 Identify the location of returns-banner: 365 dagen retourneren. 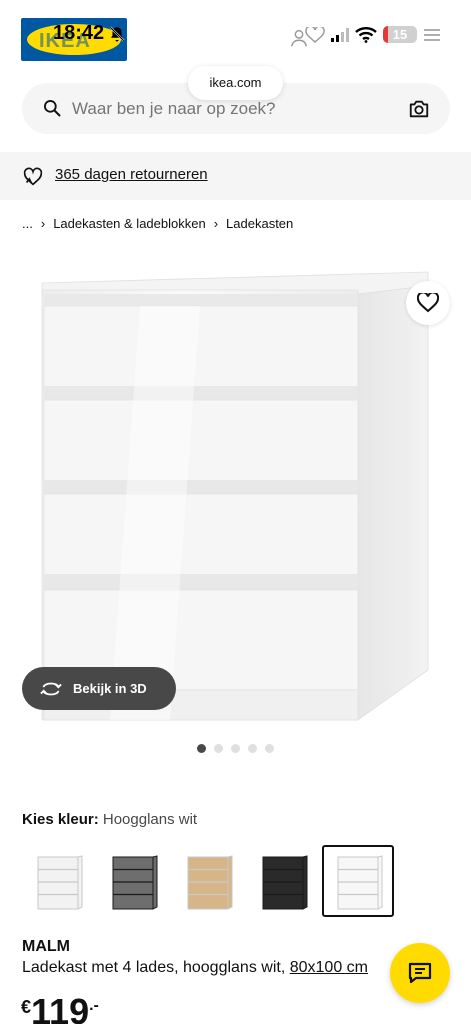
(235, 176).